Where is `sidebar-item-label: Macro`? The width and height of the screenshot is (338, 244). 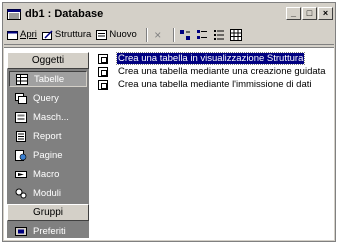
sidebar-item-label: Macro is located at coordinates (46, 174).